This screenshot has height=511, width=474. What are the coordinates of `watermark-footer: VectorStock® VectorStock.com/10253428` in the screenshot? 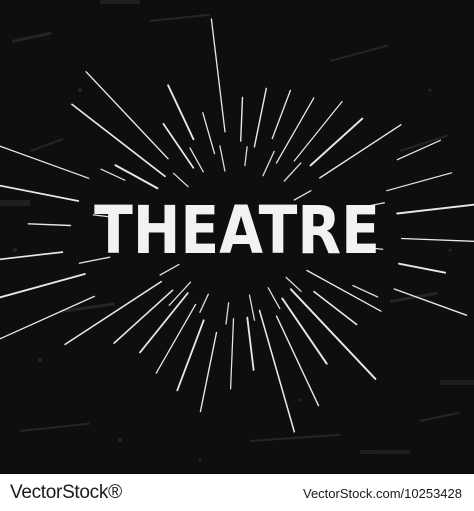 It's located at (237, 492).